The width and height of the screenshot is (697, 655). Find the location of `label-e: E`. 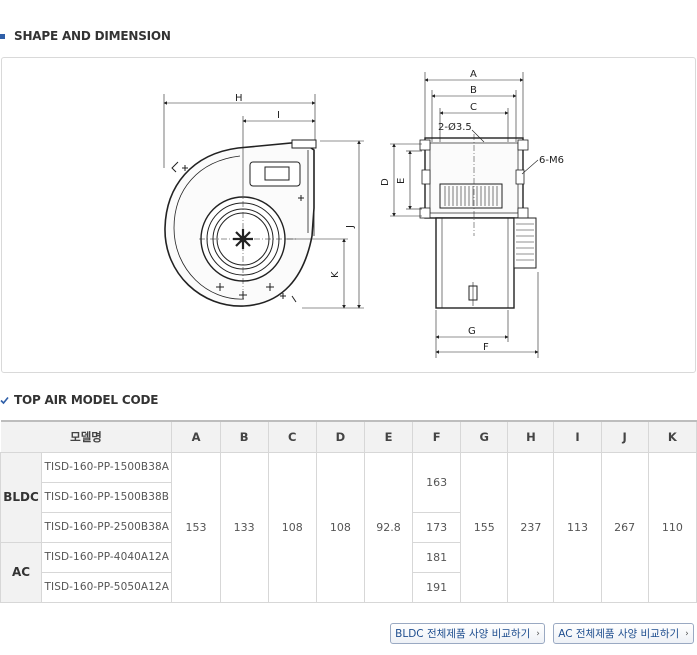

label-e: E is located at coordinates (401, 181).